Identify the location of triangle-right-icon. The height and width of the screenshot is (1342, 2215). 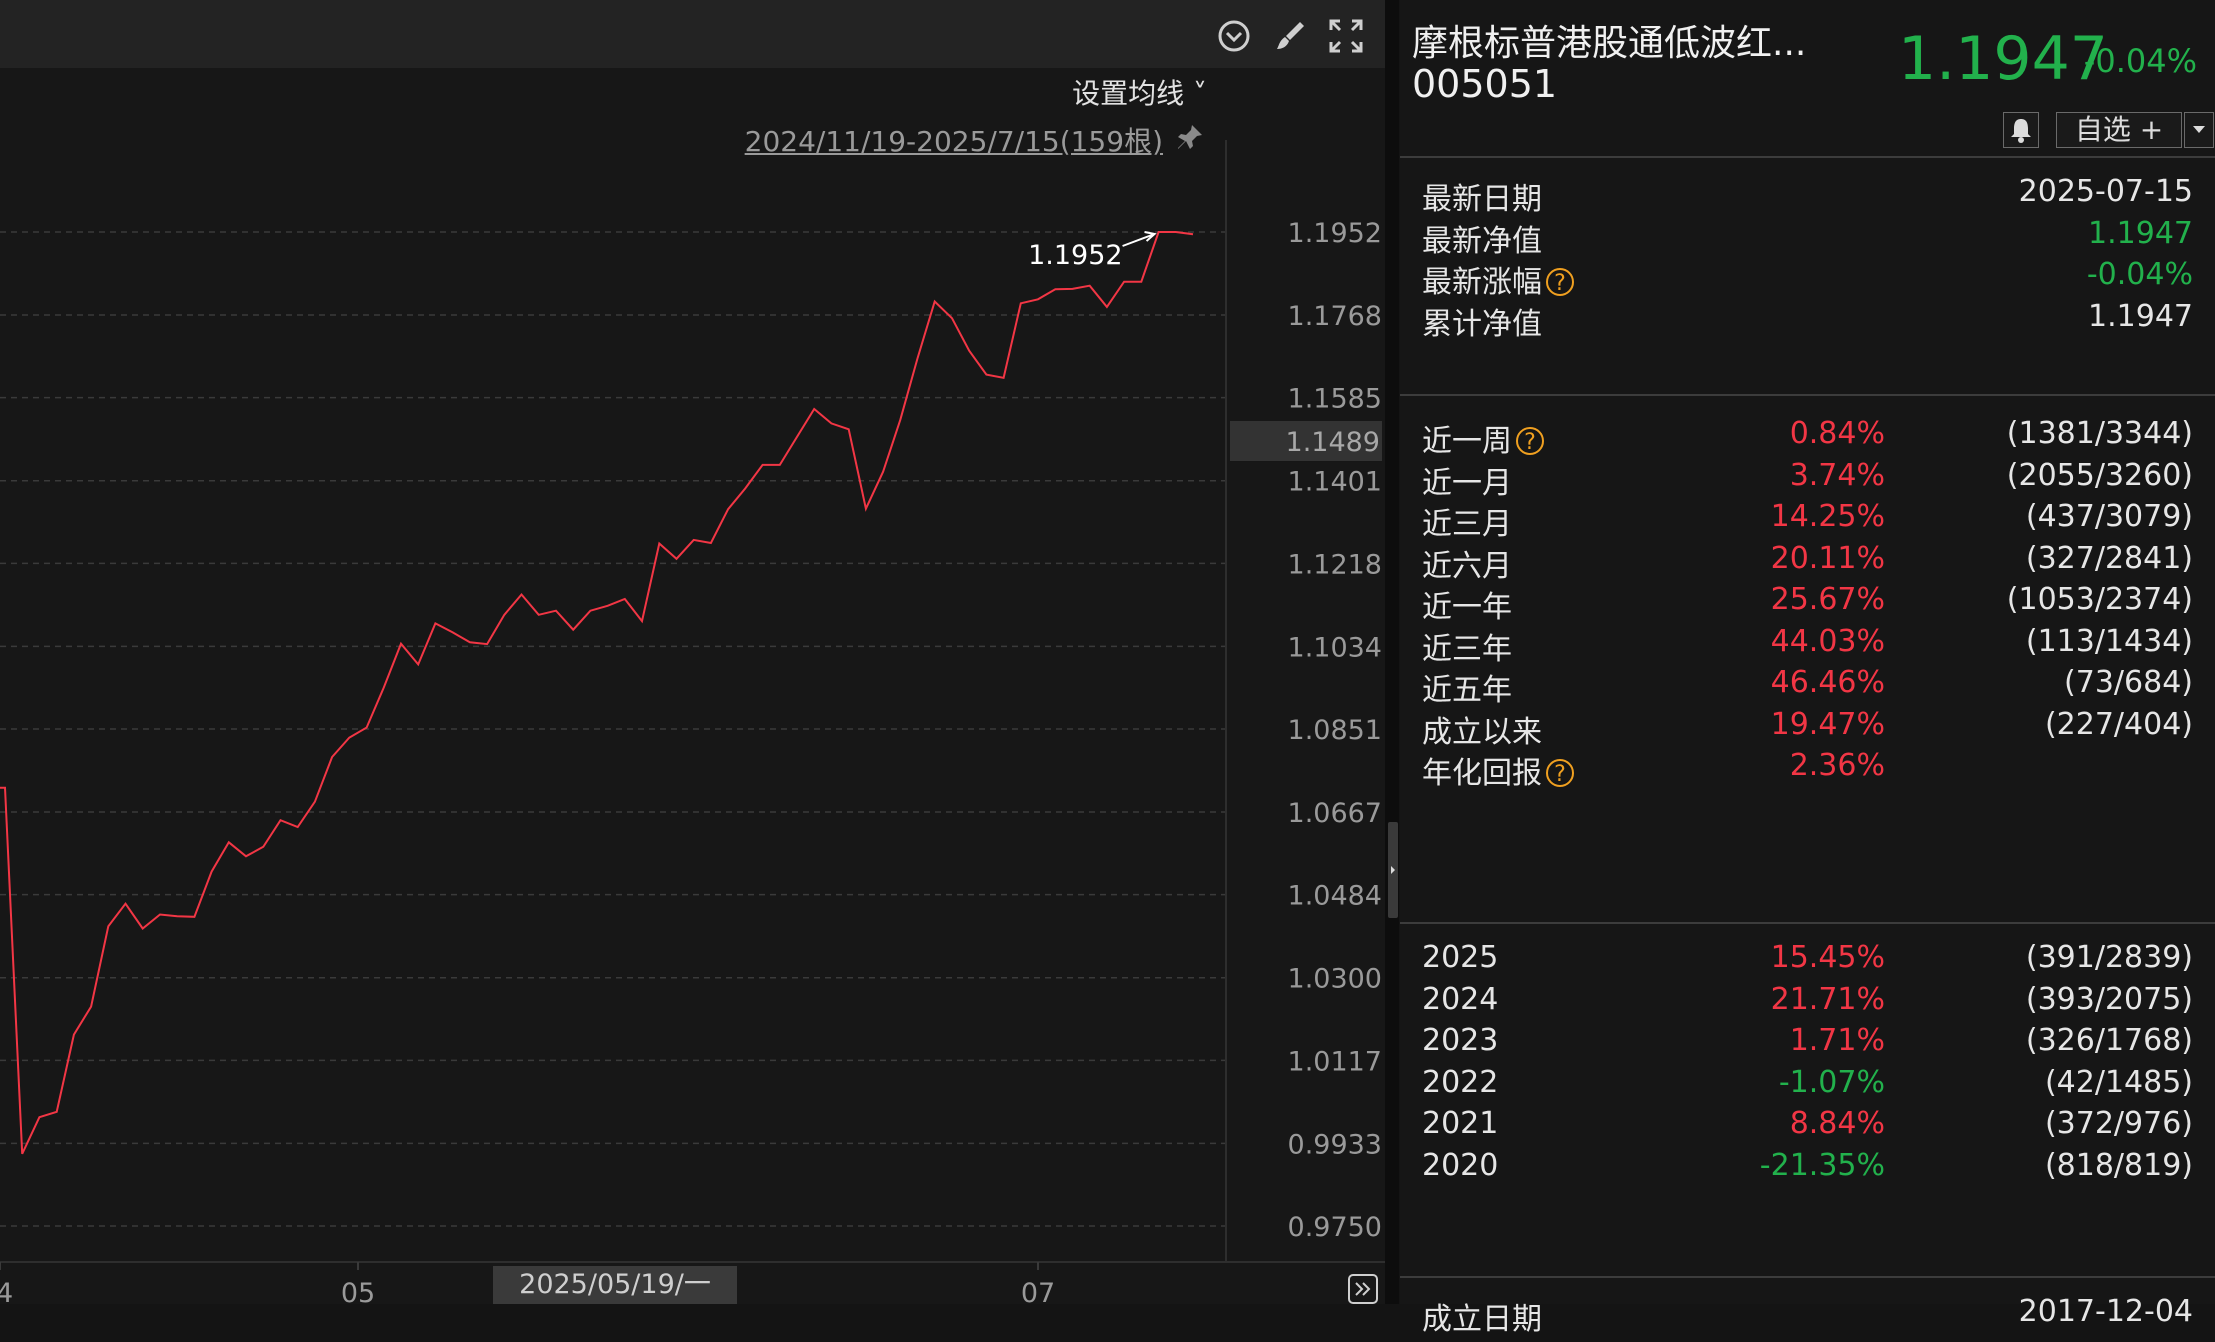
(1393, 870).